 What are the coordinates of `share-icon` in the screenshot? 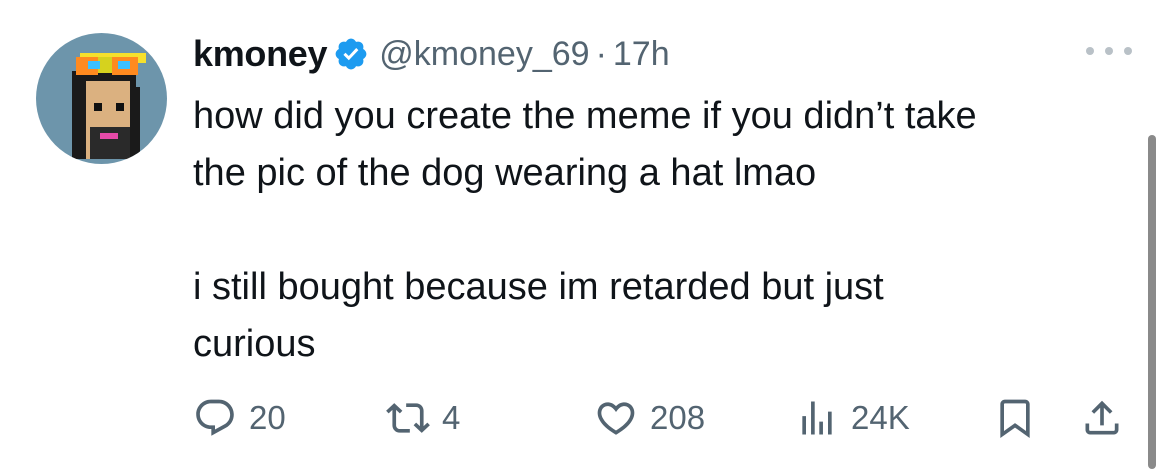 It's located at (1102, 417).